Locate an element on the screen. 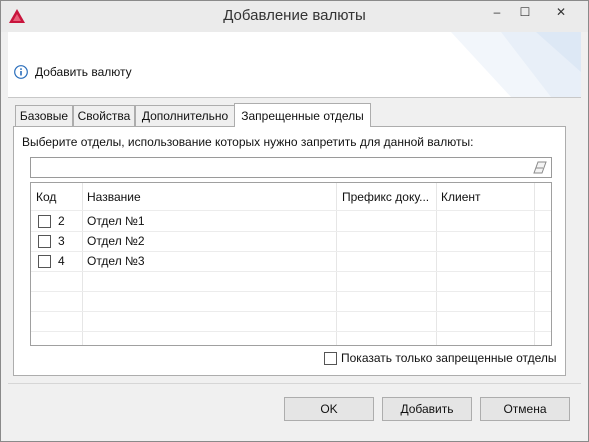 This screenshot has width=589, height=442. header-divider is located at coordinates (294, 97).